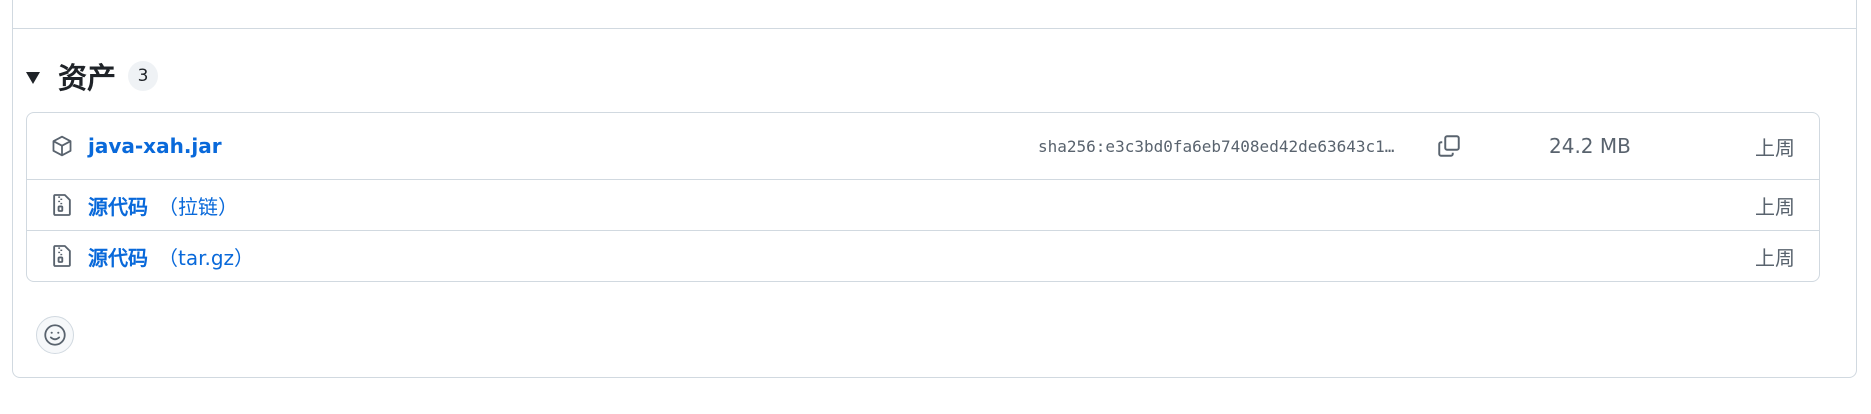 This screenshot has height=414, width=1871. Describe the element at coordinates (923, 204) in the screenshot. I see `asset-row: 源代码 （拉链） 上周` at that location.